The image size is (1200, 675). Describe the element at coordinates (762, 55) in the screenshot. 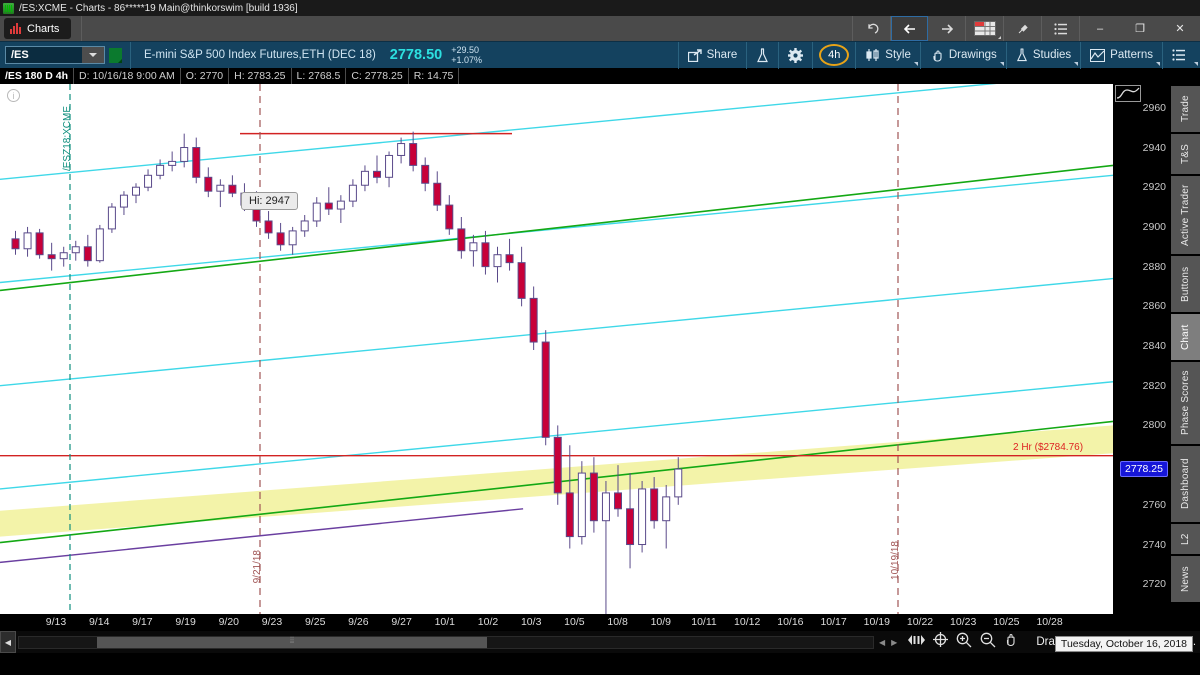

I see `studies-flask-button` at that location.